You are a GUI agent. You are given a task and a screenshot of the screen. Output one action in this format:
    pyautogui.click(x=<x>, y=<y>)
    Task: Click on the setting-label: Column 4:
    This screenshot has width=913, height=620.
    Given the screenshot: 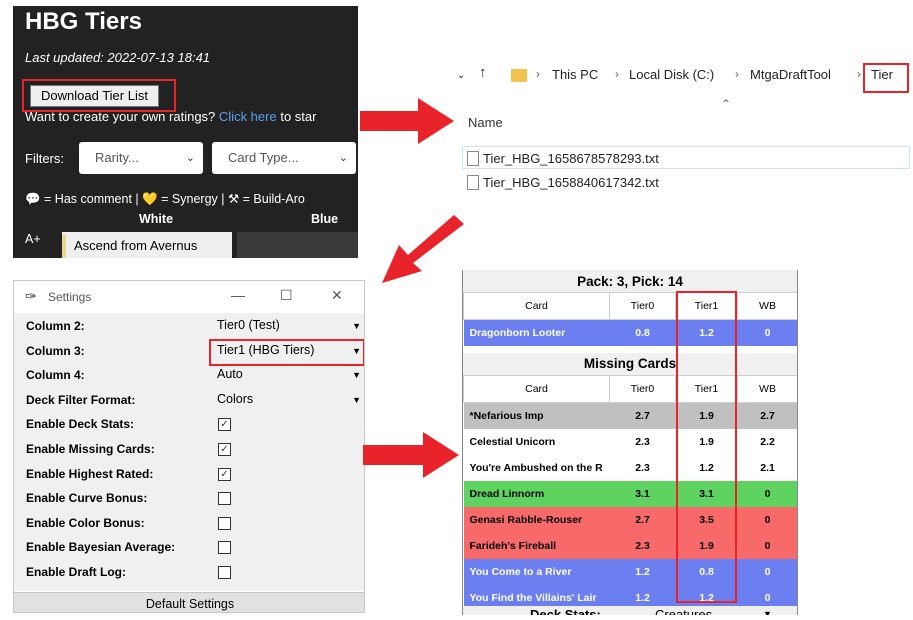 What is the action you would take?
    pyautogui.click(x=55, y=375)
    